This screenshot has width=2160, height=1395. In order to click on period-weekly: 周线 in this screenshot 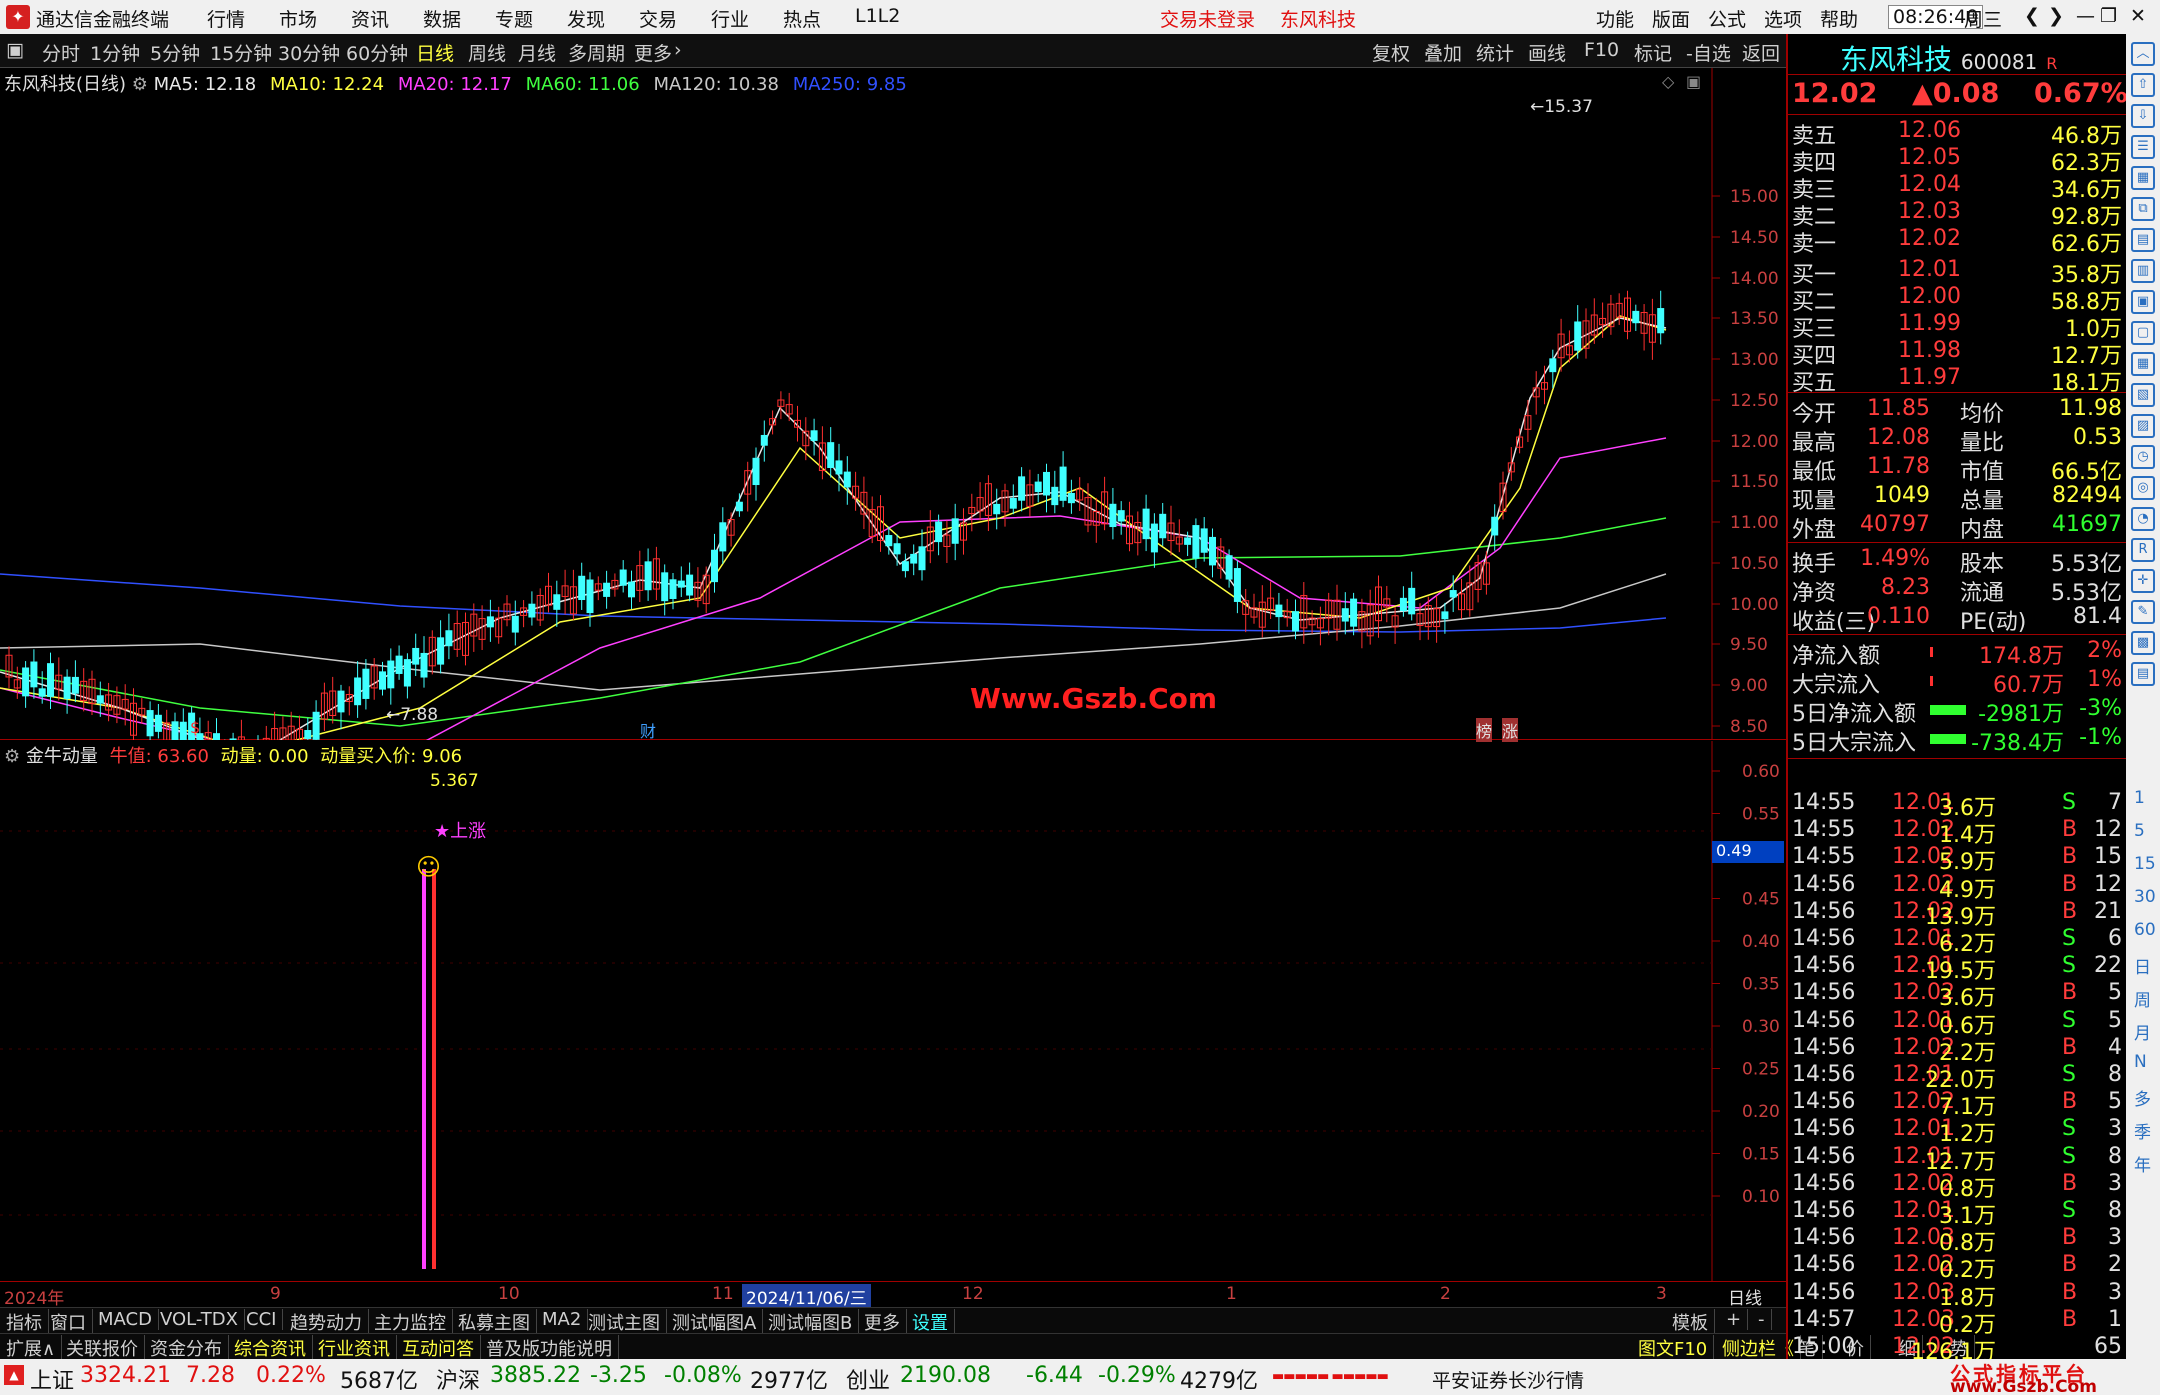, I will do `click(487, 52)`.